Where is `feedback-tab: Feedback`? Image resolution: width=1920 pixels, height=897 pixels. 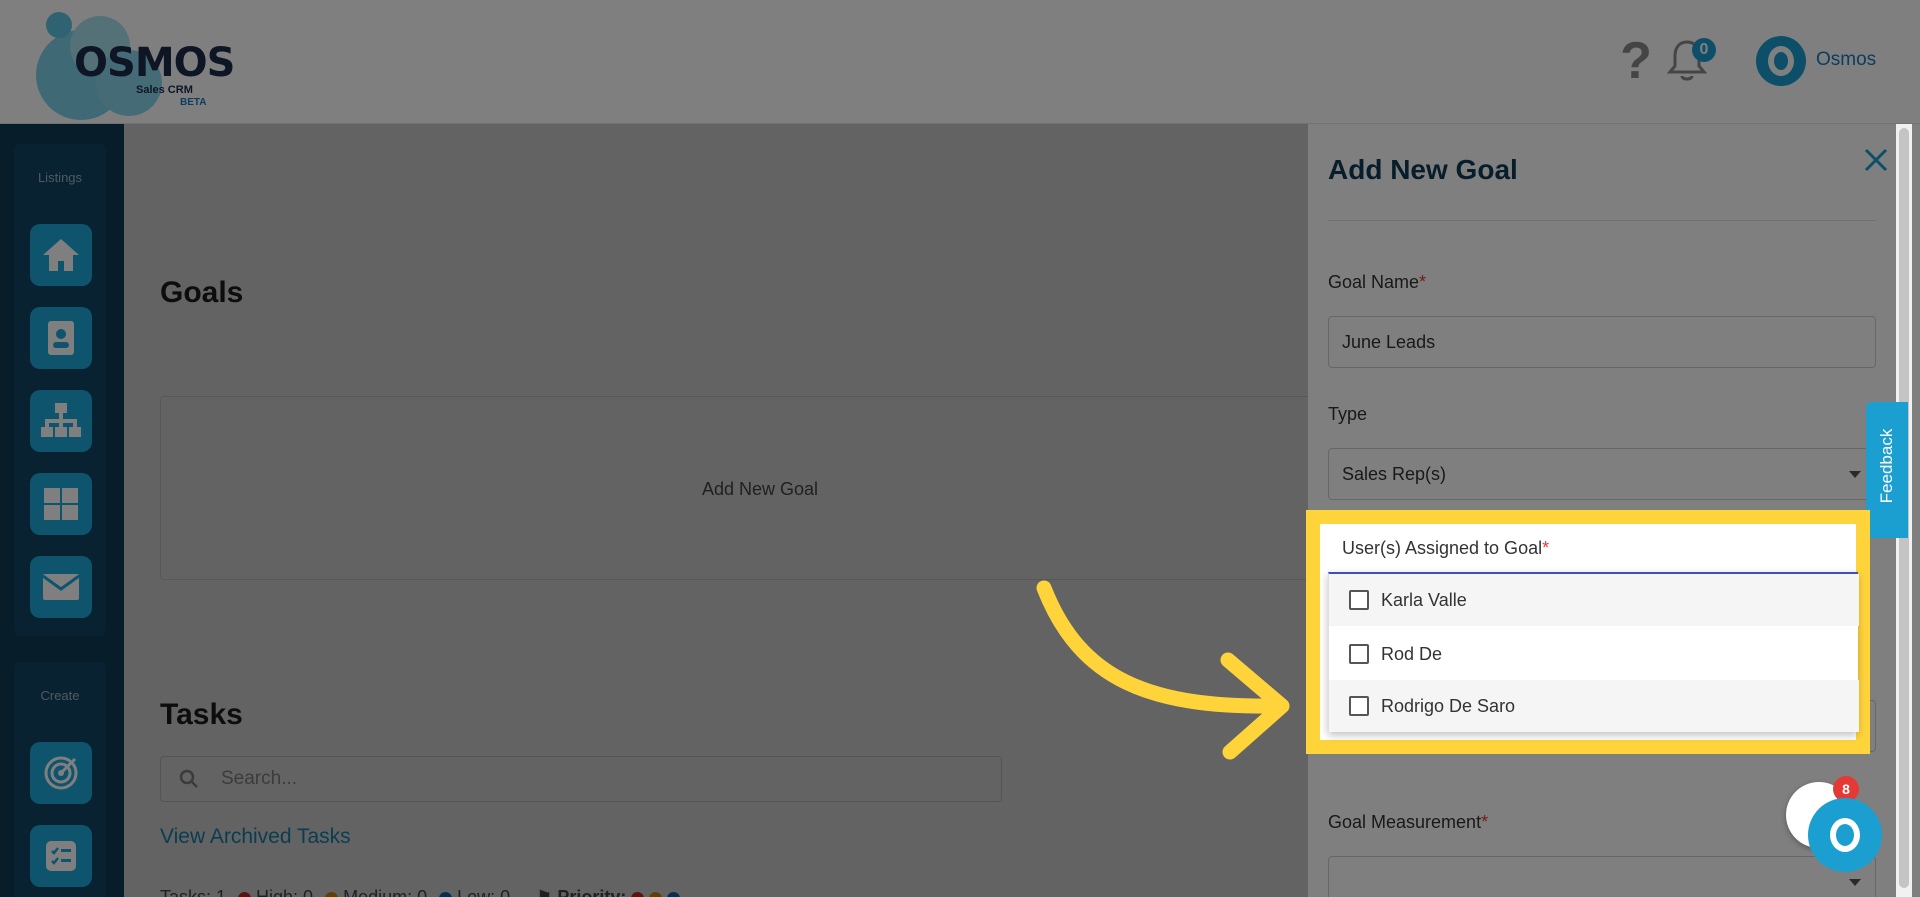
feedback-tab: Feedback is located at coordinates (1887, 470).